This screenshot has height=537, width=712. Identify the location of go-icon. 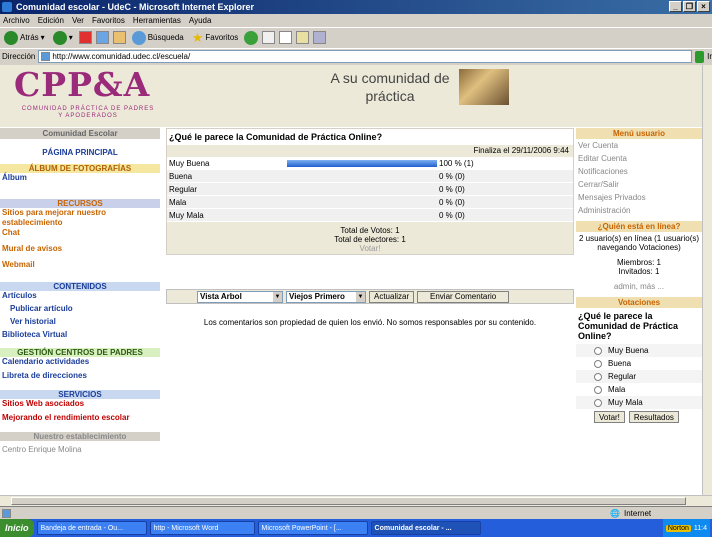
(700, 56).